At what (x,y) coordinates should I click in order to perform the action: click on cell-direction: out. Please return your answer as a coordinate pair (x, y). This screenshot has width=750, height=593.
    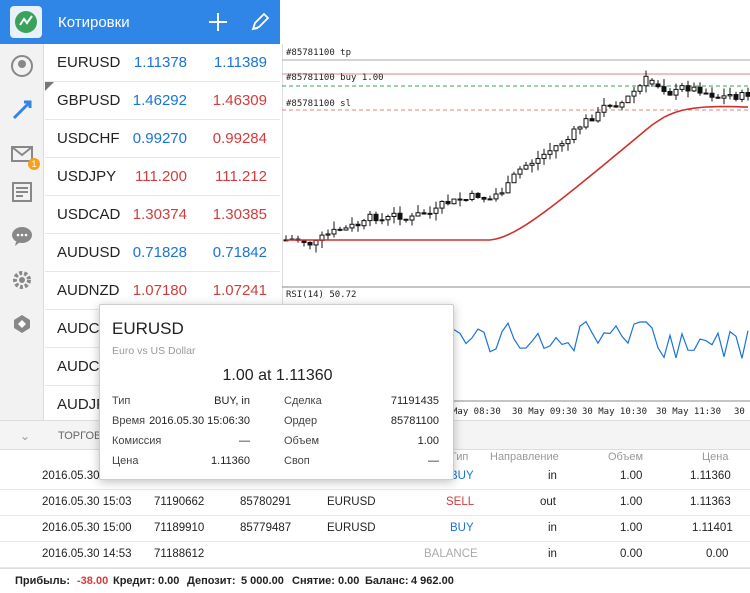
    Looking at the image, I should click on (548, 502).